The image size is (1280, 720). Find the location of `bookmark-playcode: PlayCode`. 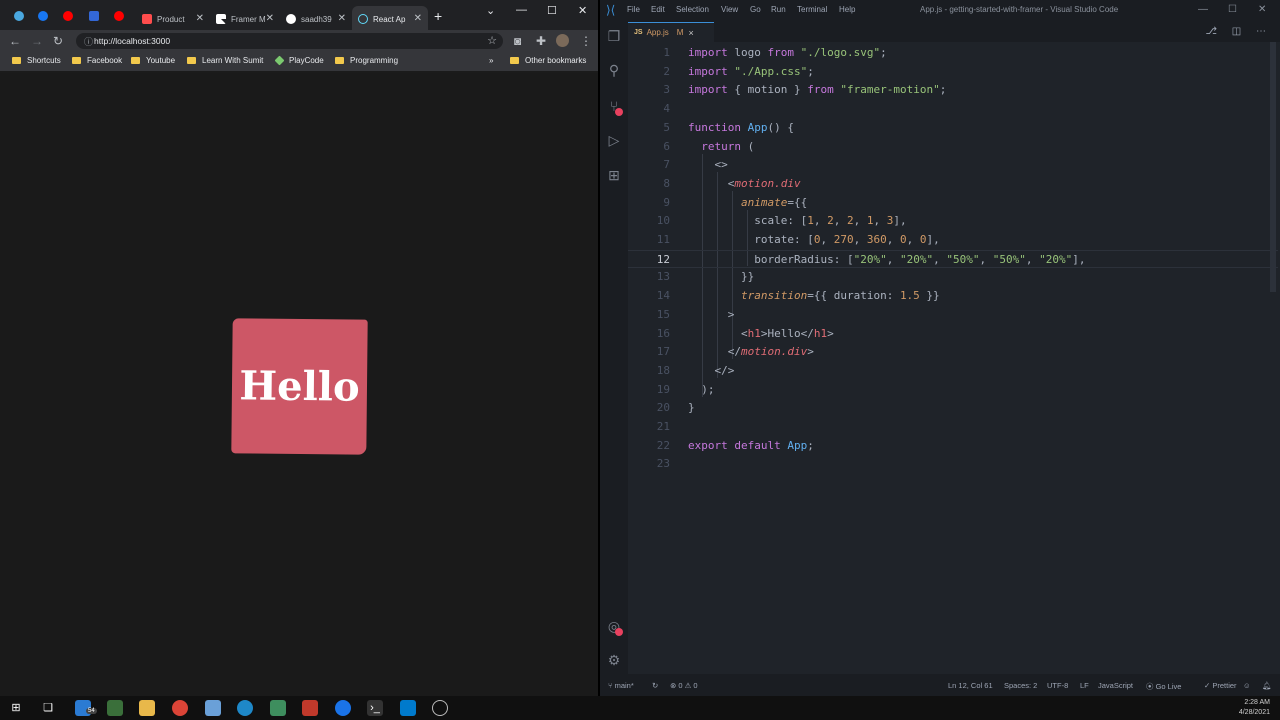

bookmark-playcode: PlayCode is located at coordinates (299, 60).